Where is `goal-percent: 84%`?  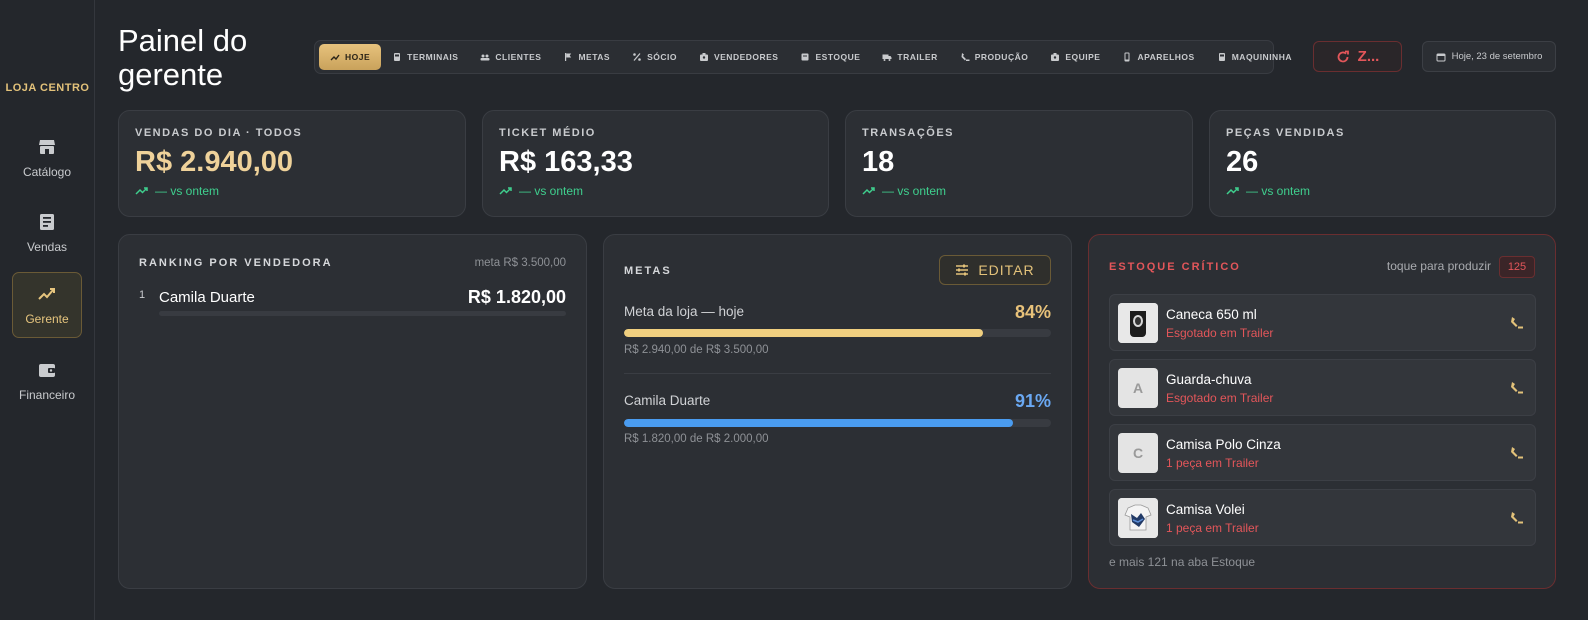
goal-percent: 84% is located at coordinates (1032, 312).